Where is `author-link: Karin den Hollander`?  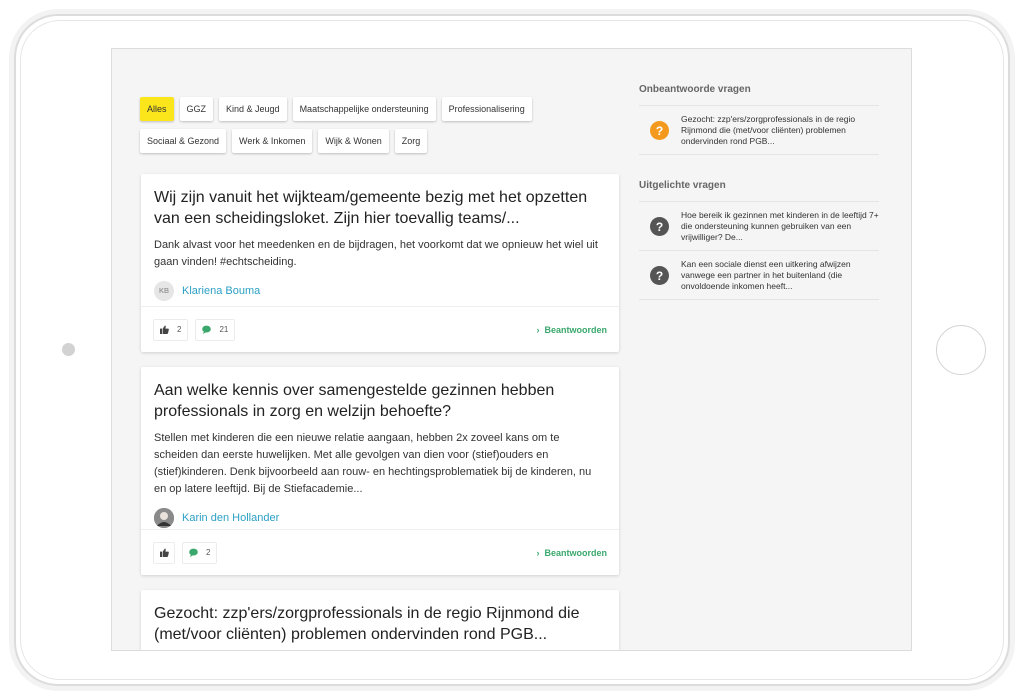
author-link: Karin den Hollander is located at coordinates (230, 518).